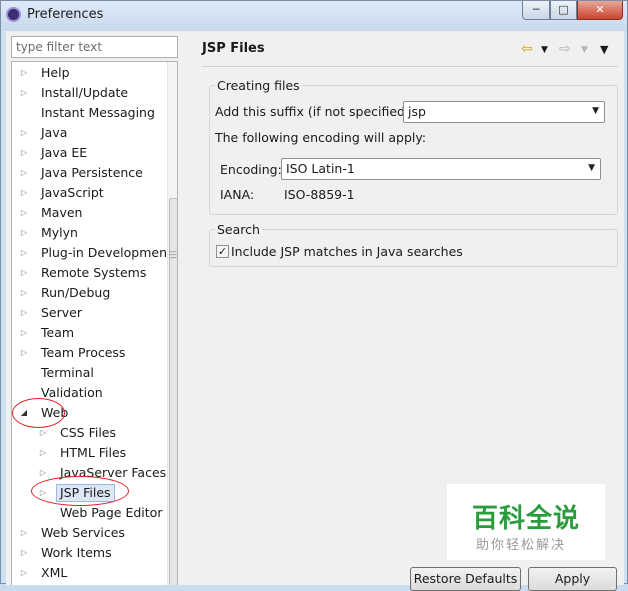  What do you see at coordinates (58, 332) in the screenshot?
I see `tree-item-label: Team` at bounding box center [58, 332].